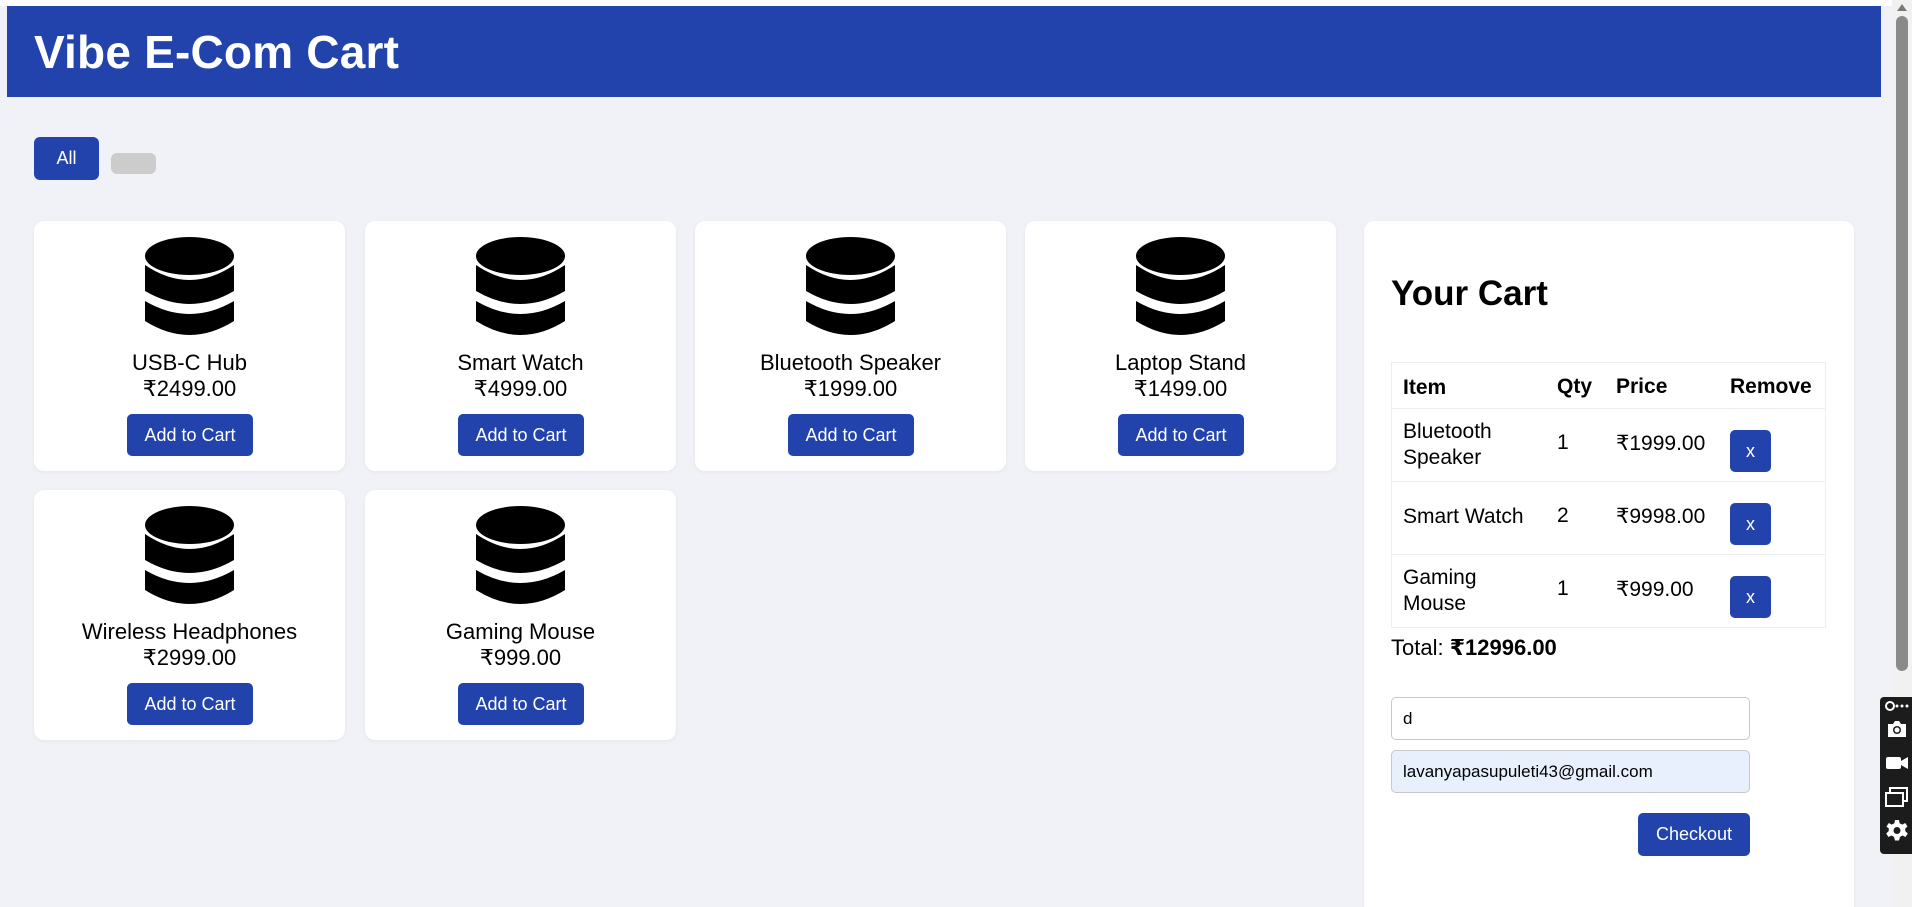 The image size is (1912, 907). I want to click on cart-total: Total: ₹12996.00, so click(1474, 648).